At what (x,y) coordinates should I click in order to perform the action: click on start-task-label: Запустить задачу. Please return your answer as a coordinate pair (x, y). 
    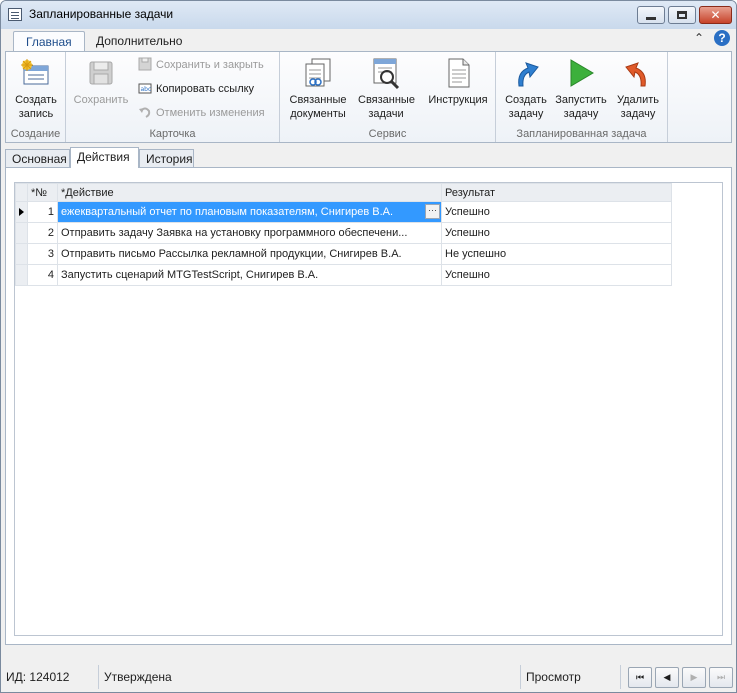
    Looking at the image, I should click on (581, 107).